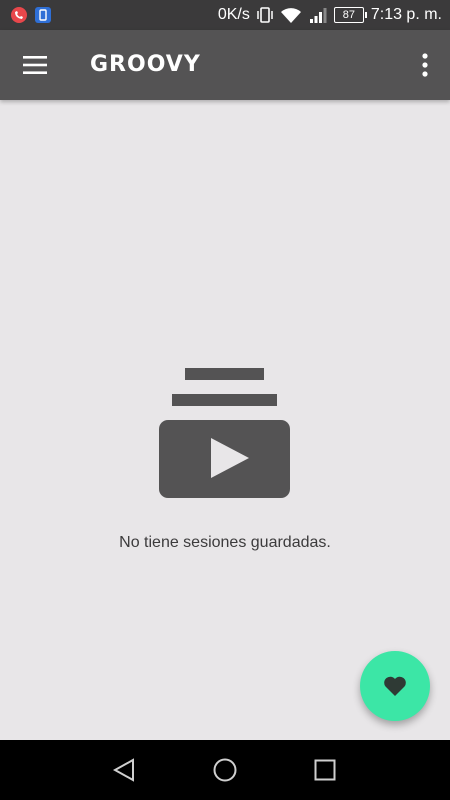 This screenshot has width=450, height=800. Describe the element at coordinates (318, 15) in the screenshot. I see `signal-icon` at that location.